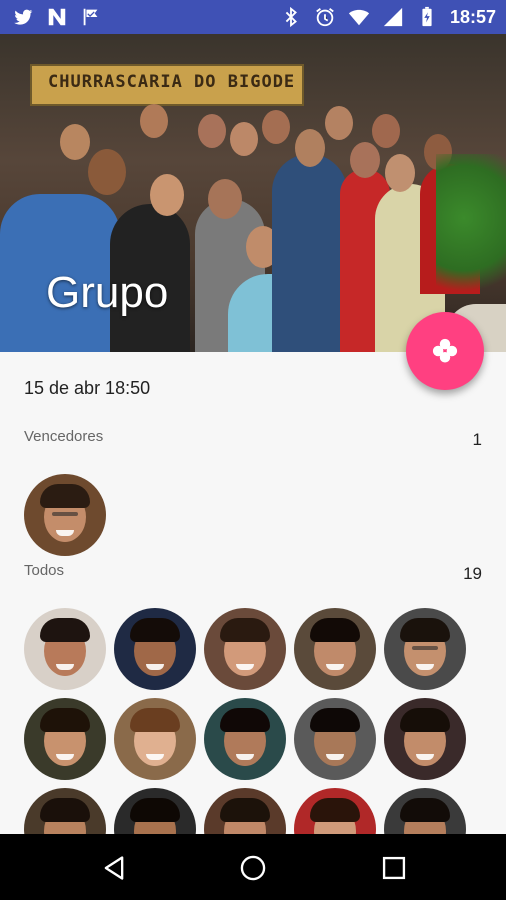  Describe the element at coordinates (23, 17) in the screenshot. I see `twitter-icon` at that location.